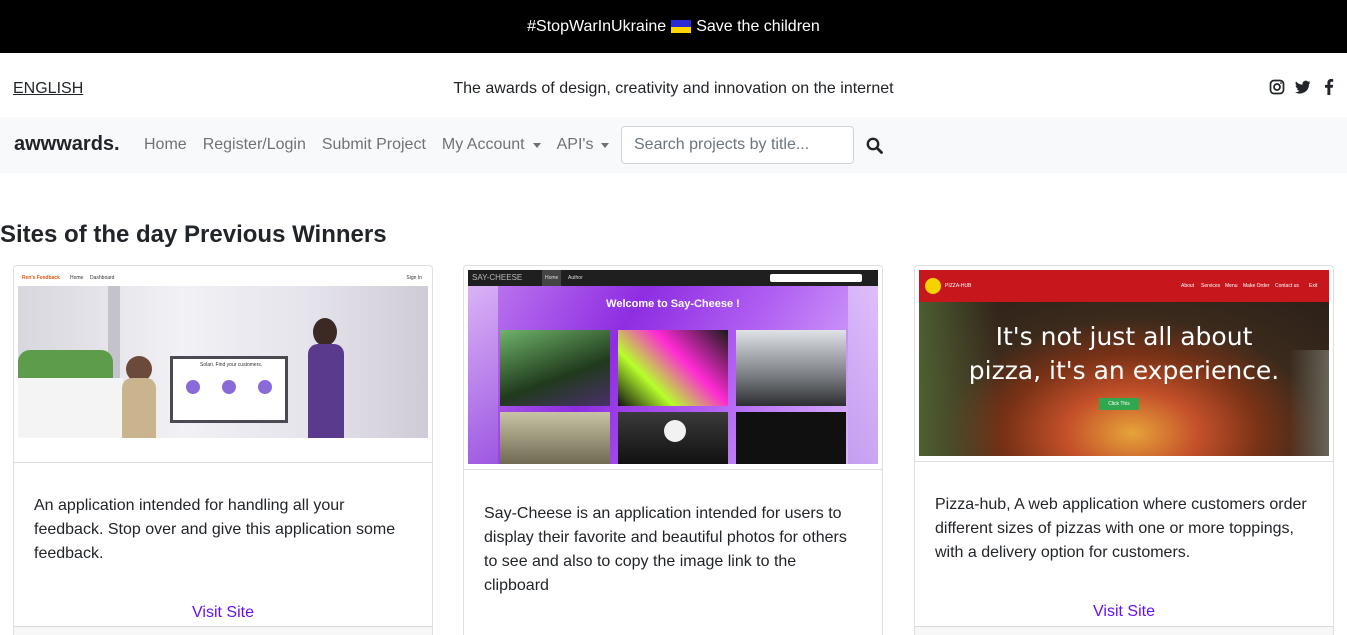 The image size is (1347, 635). I want to click on nav-home: Home, so click(165, 145).